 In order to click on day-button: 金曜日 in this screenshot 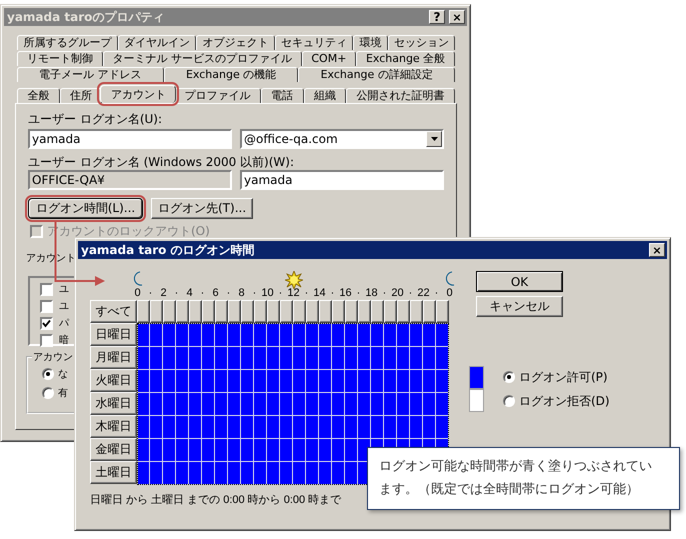, I will do `click(113, 449)`.